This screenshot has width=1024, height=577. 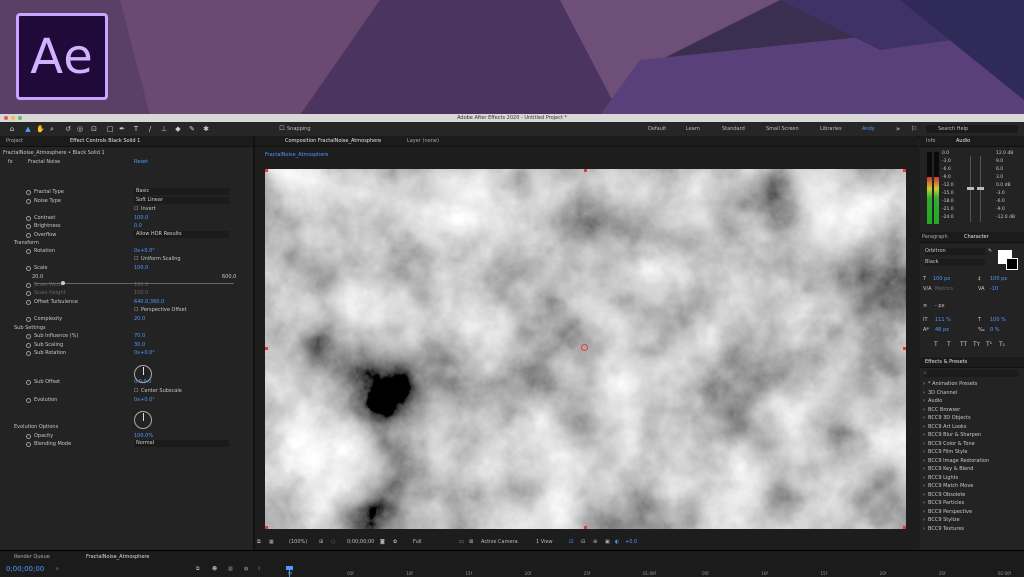 What do you see at coordinates (935, 237) in the screenshot?
I see `tab-paragraph: Paragraph` at bounding box center [935, 237].